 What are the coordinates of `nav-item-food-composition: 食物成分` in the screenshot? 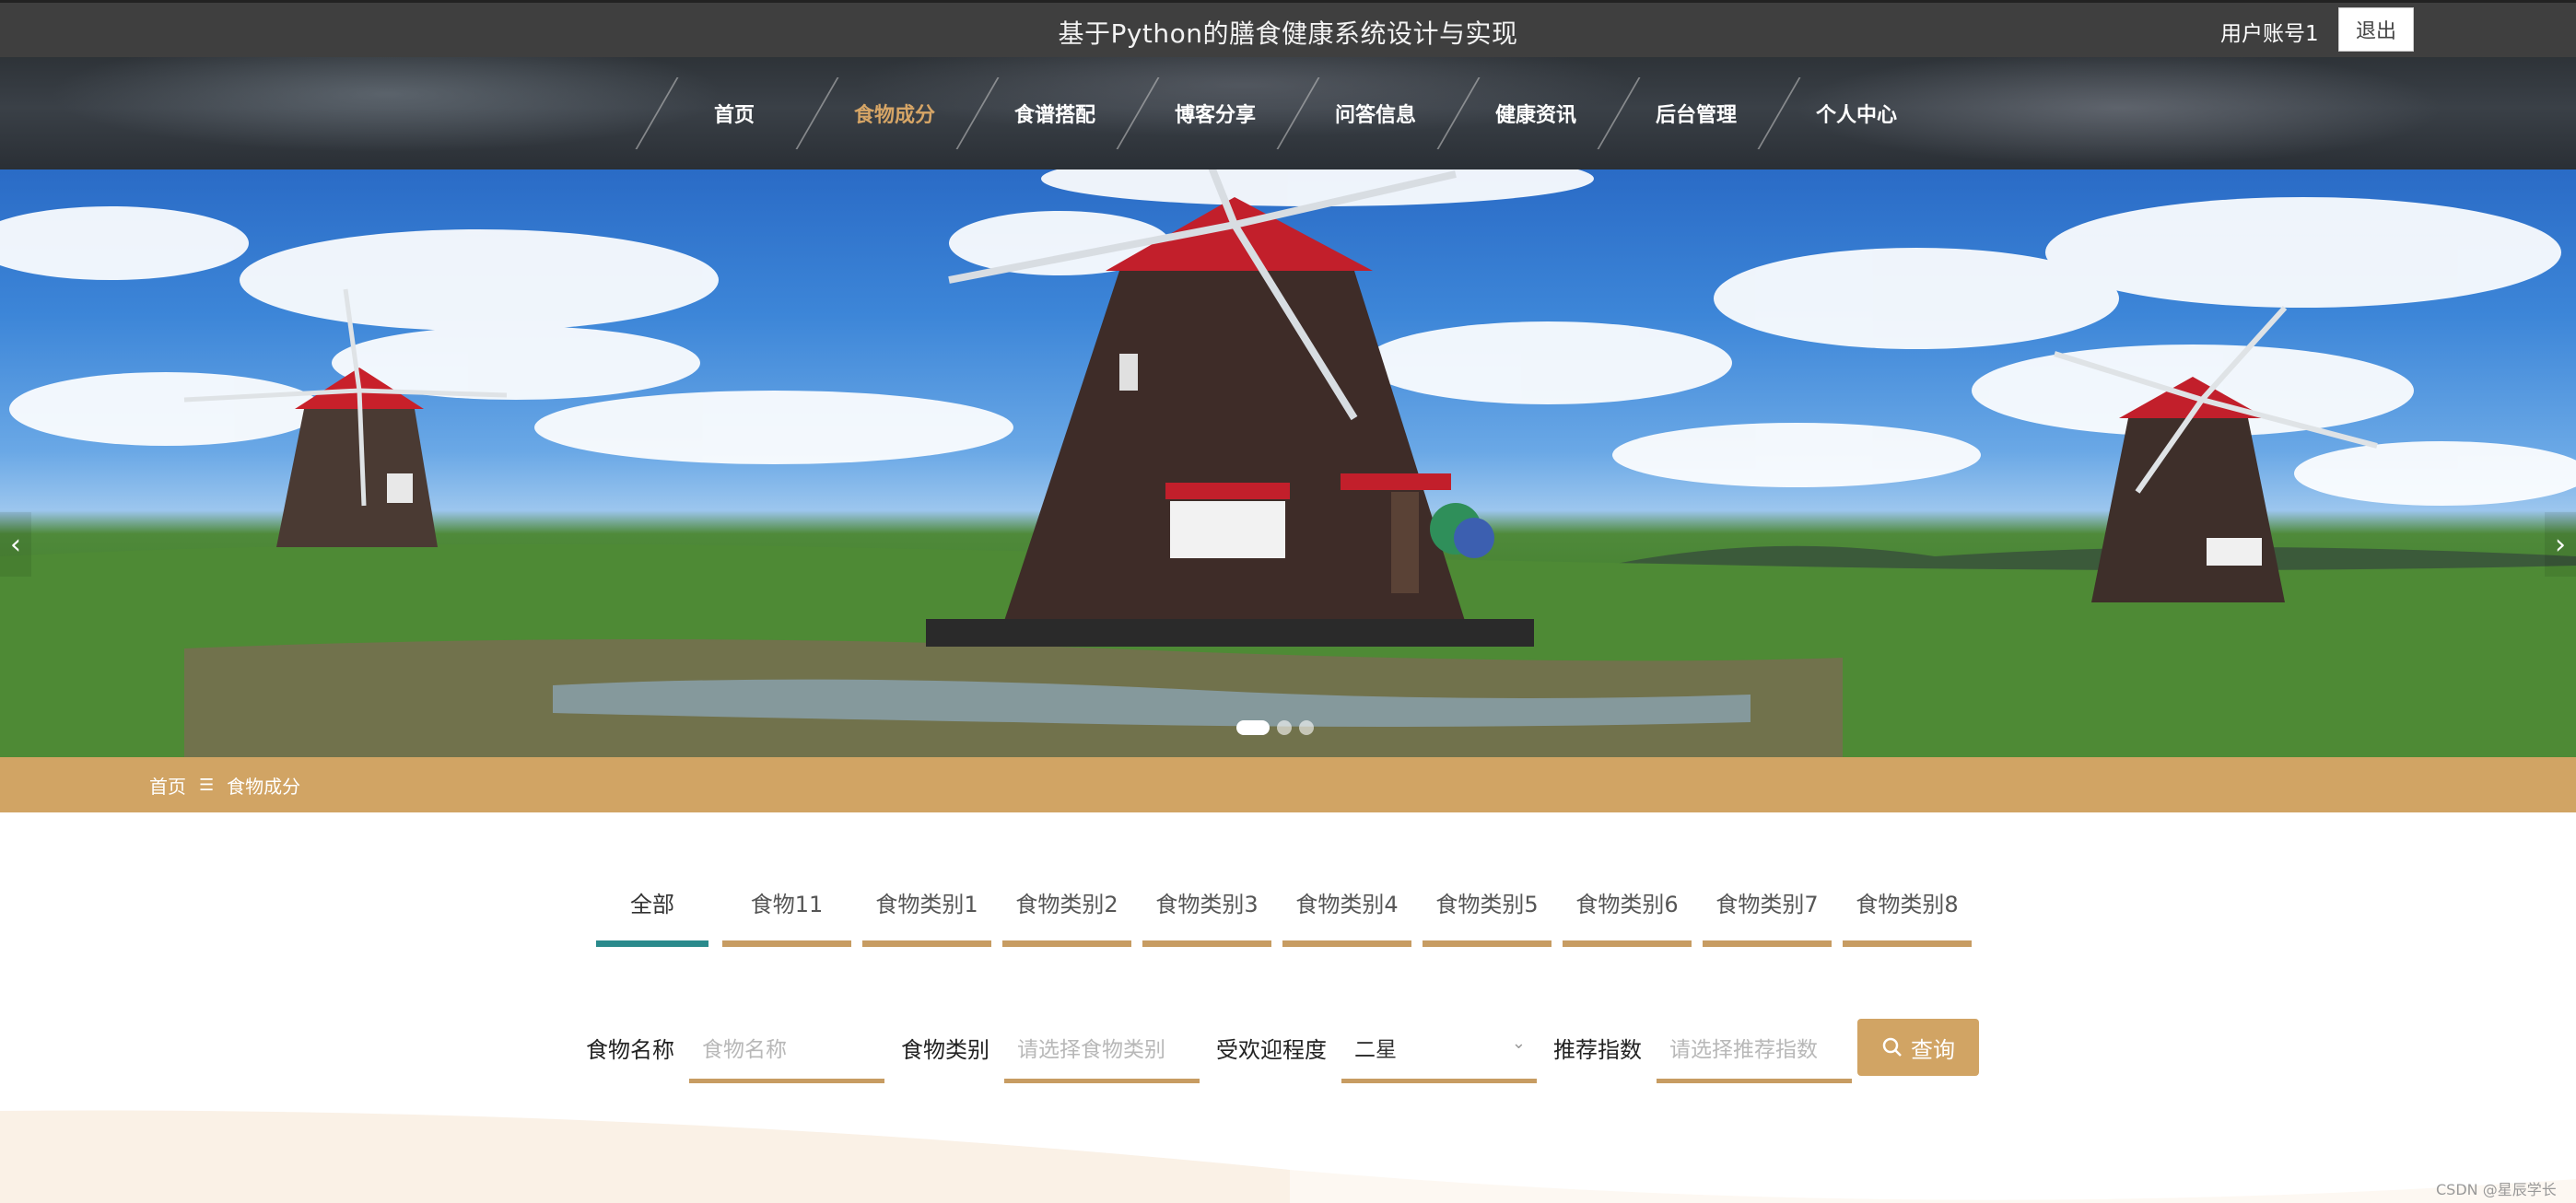 It's located at (885, 113).